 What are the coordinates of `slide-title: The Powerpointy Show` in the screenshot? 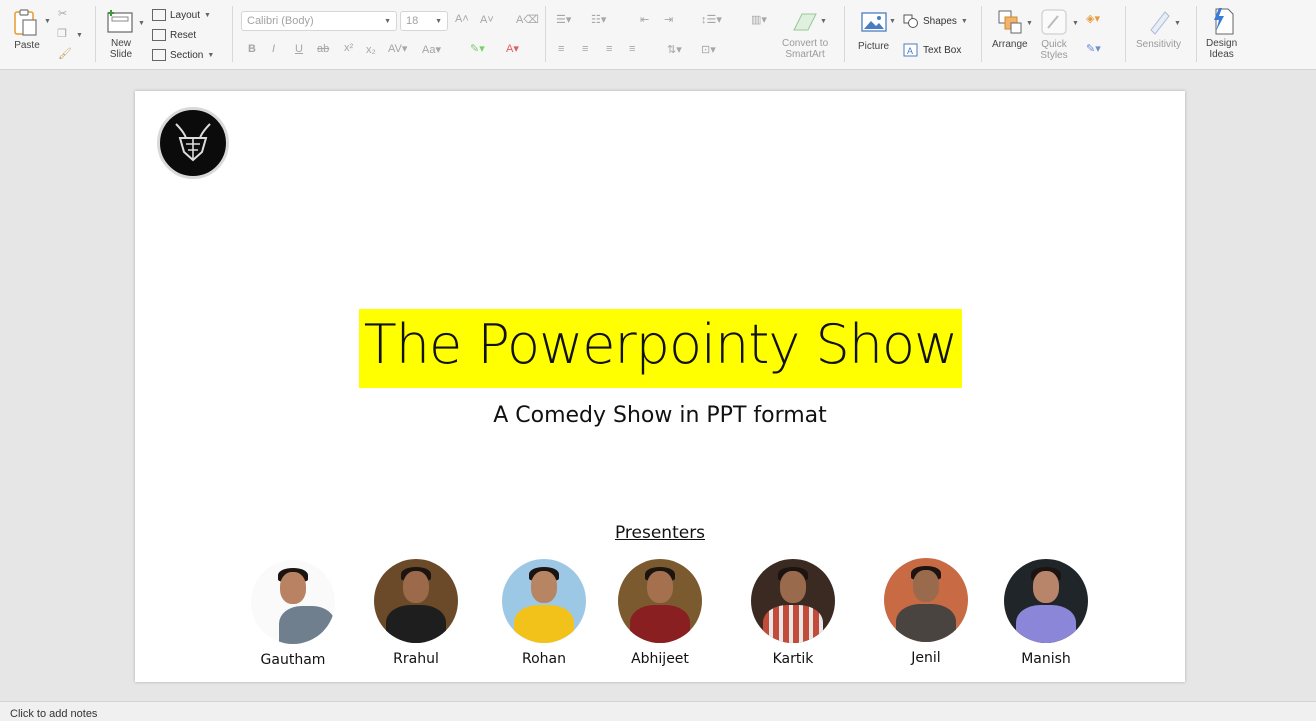 It's located at (660, 344).